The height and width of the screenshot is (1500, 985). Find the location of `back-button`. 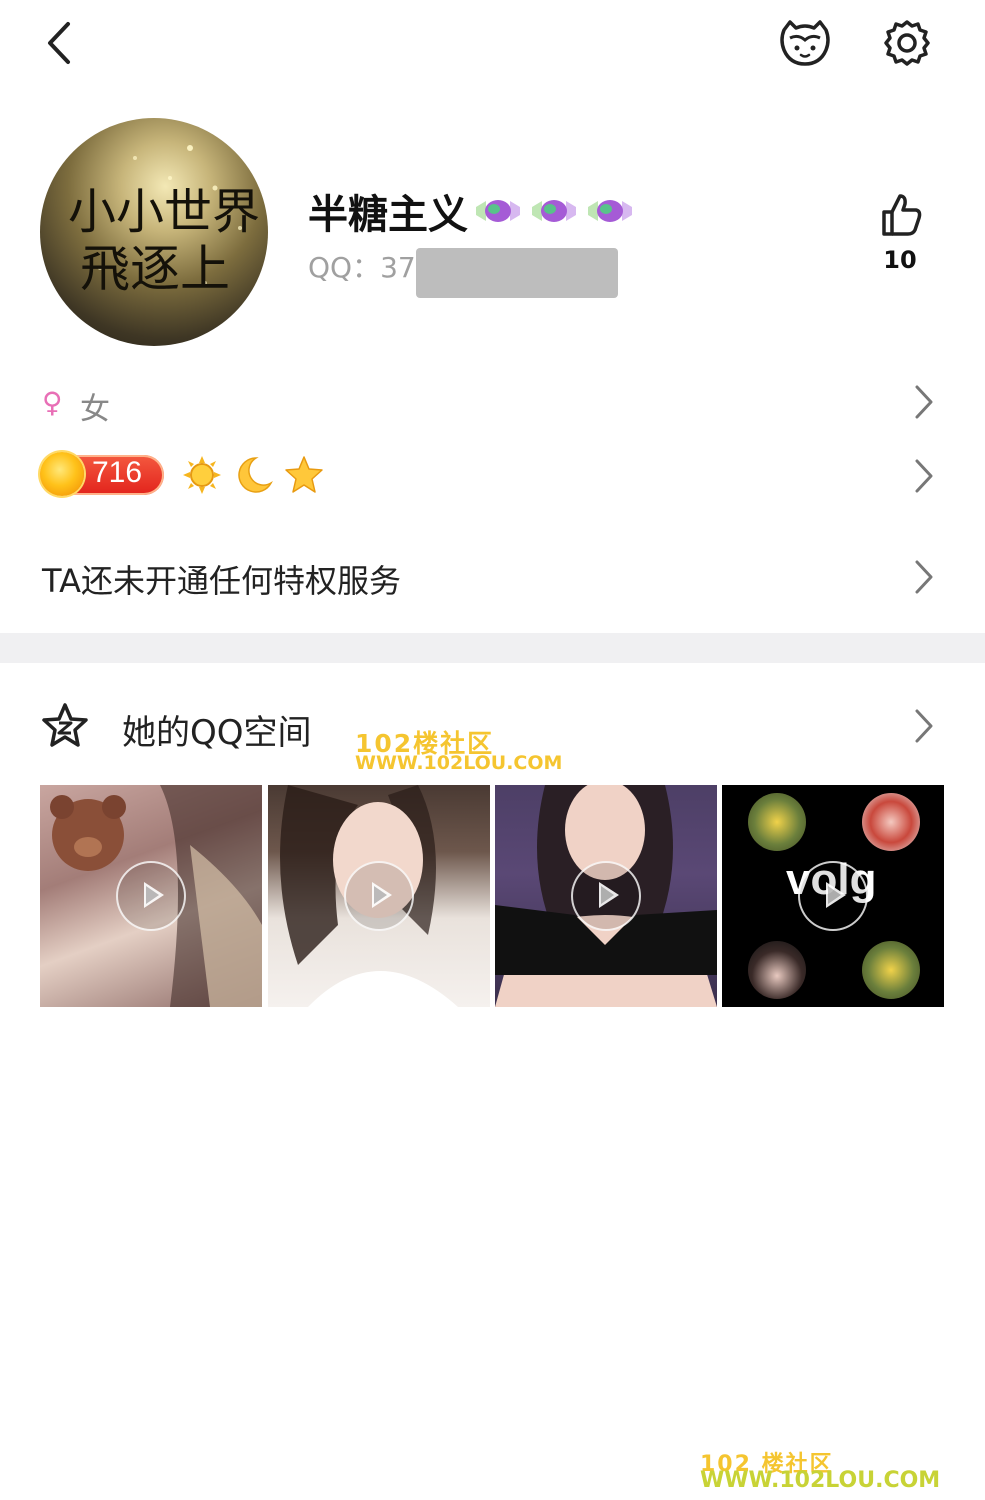

back-button is located at coordinates (61, 43).